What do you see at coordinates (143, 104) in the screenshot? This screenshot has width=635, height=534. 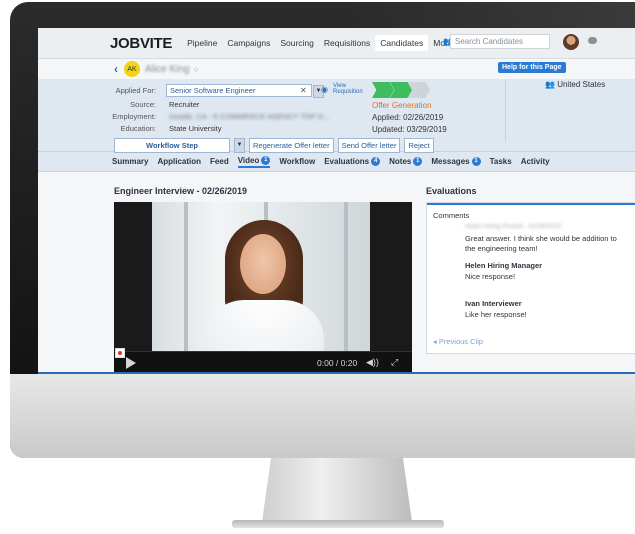 I see `source-label: Source:` at bounding box center [143, 104].